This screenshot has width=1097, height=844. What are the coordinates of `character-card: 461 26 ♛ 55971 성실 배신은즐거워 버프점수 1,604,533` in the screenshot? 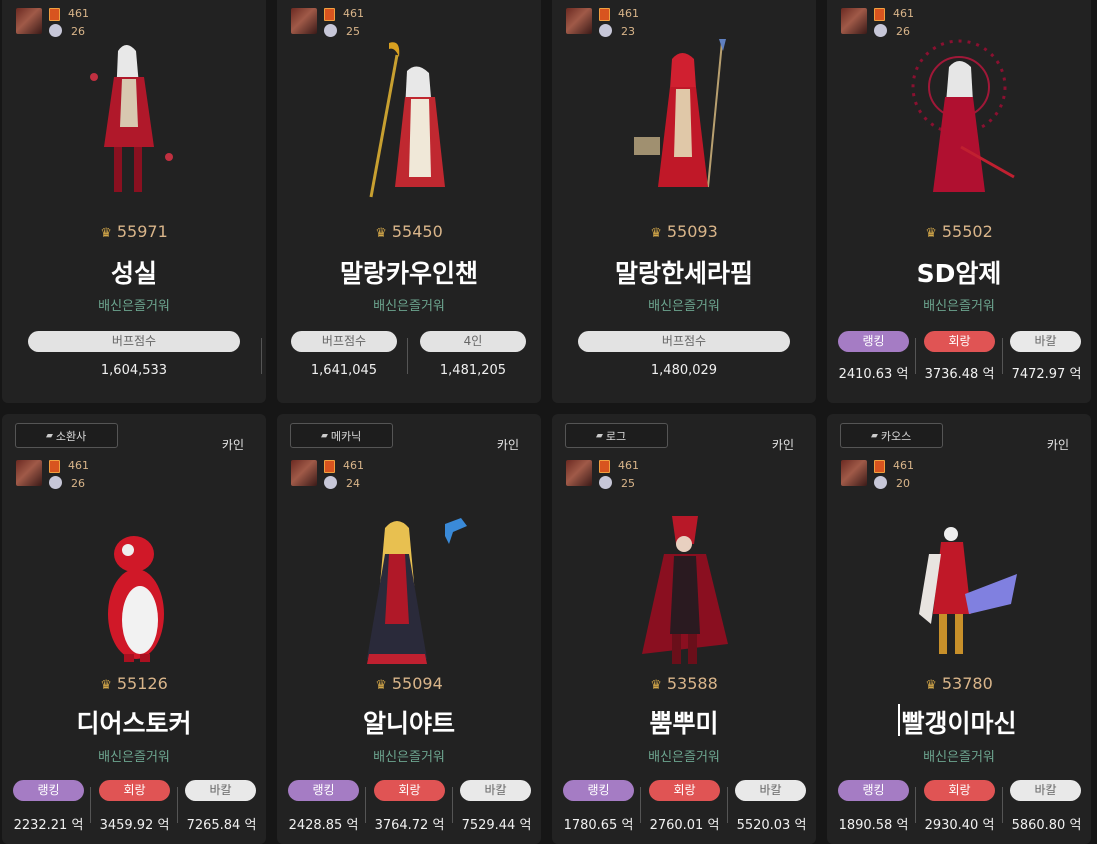 It's located at (134, 201).